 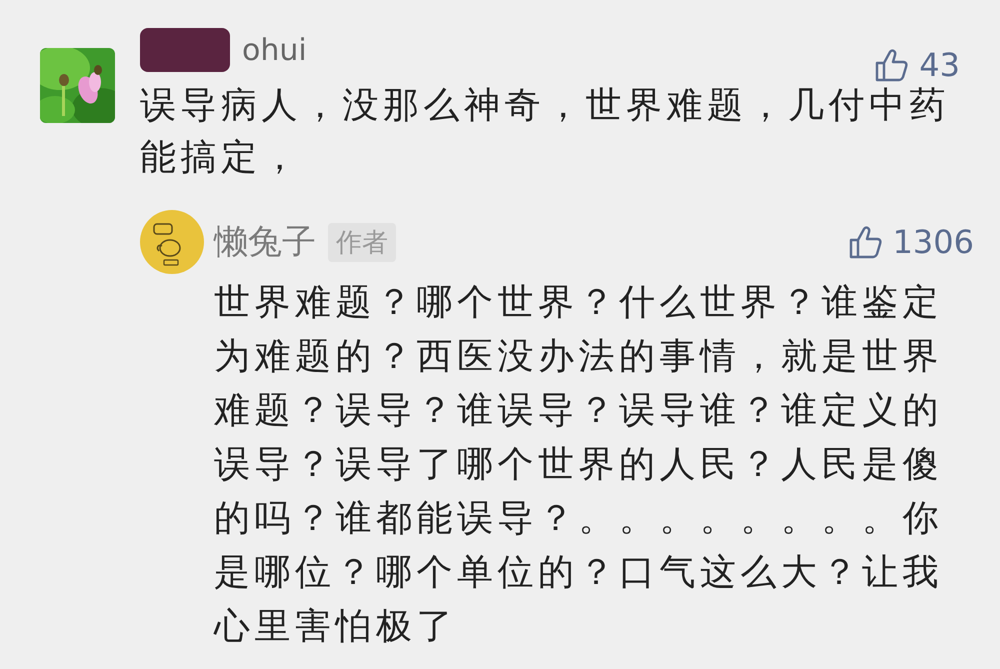 I want to click on author-badge: 作者, so click(x=362, y=242).